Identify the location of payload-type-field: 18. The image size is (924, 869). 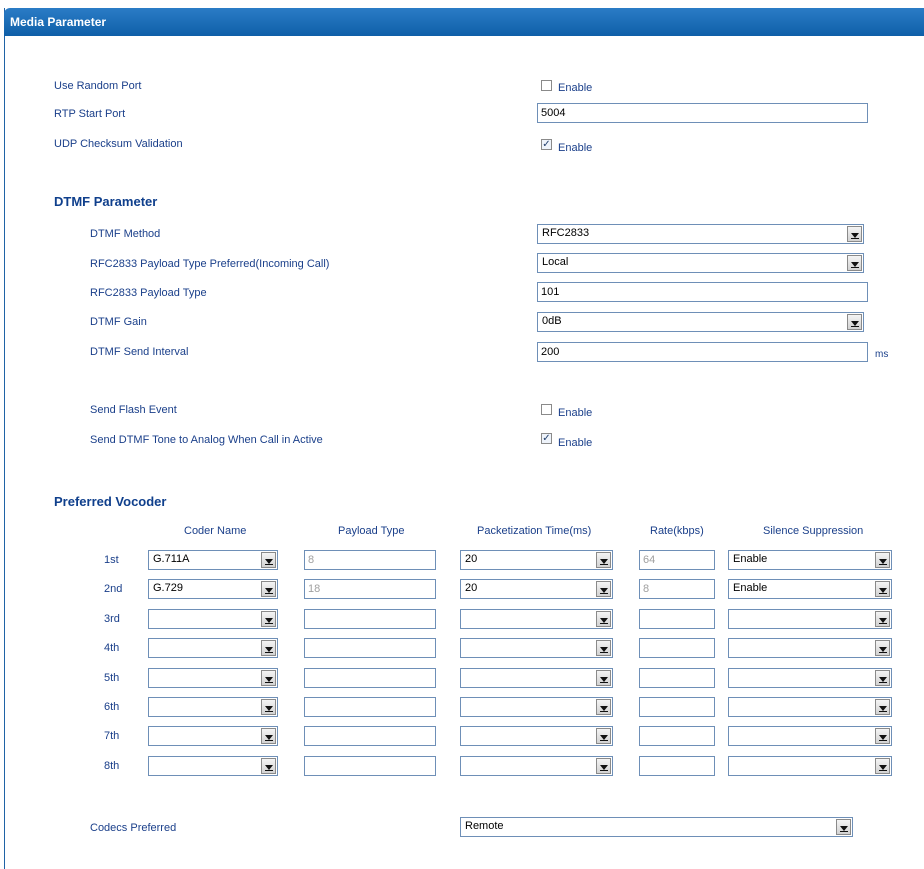
(370, 589).